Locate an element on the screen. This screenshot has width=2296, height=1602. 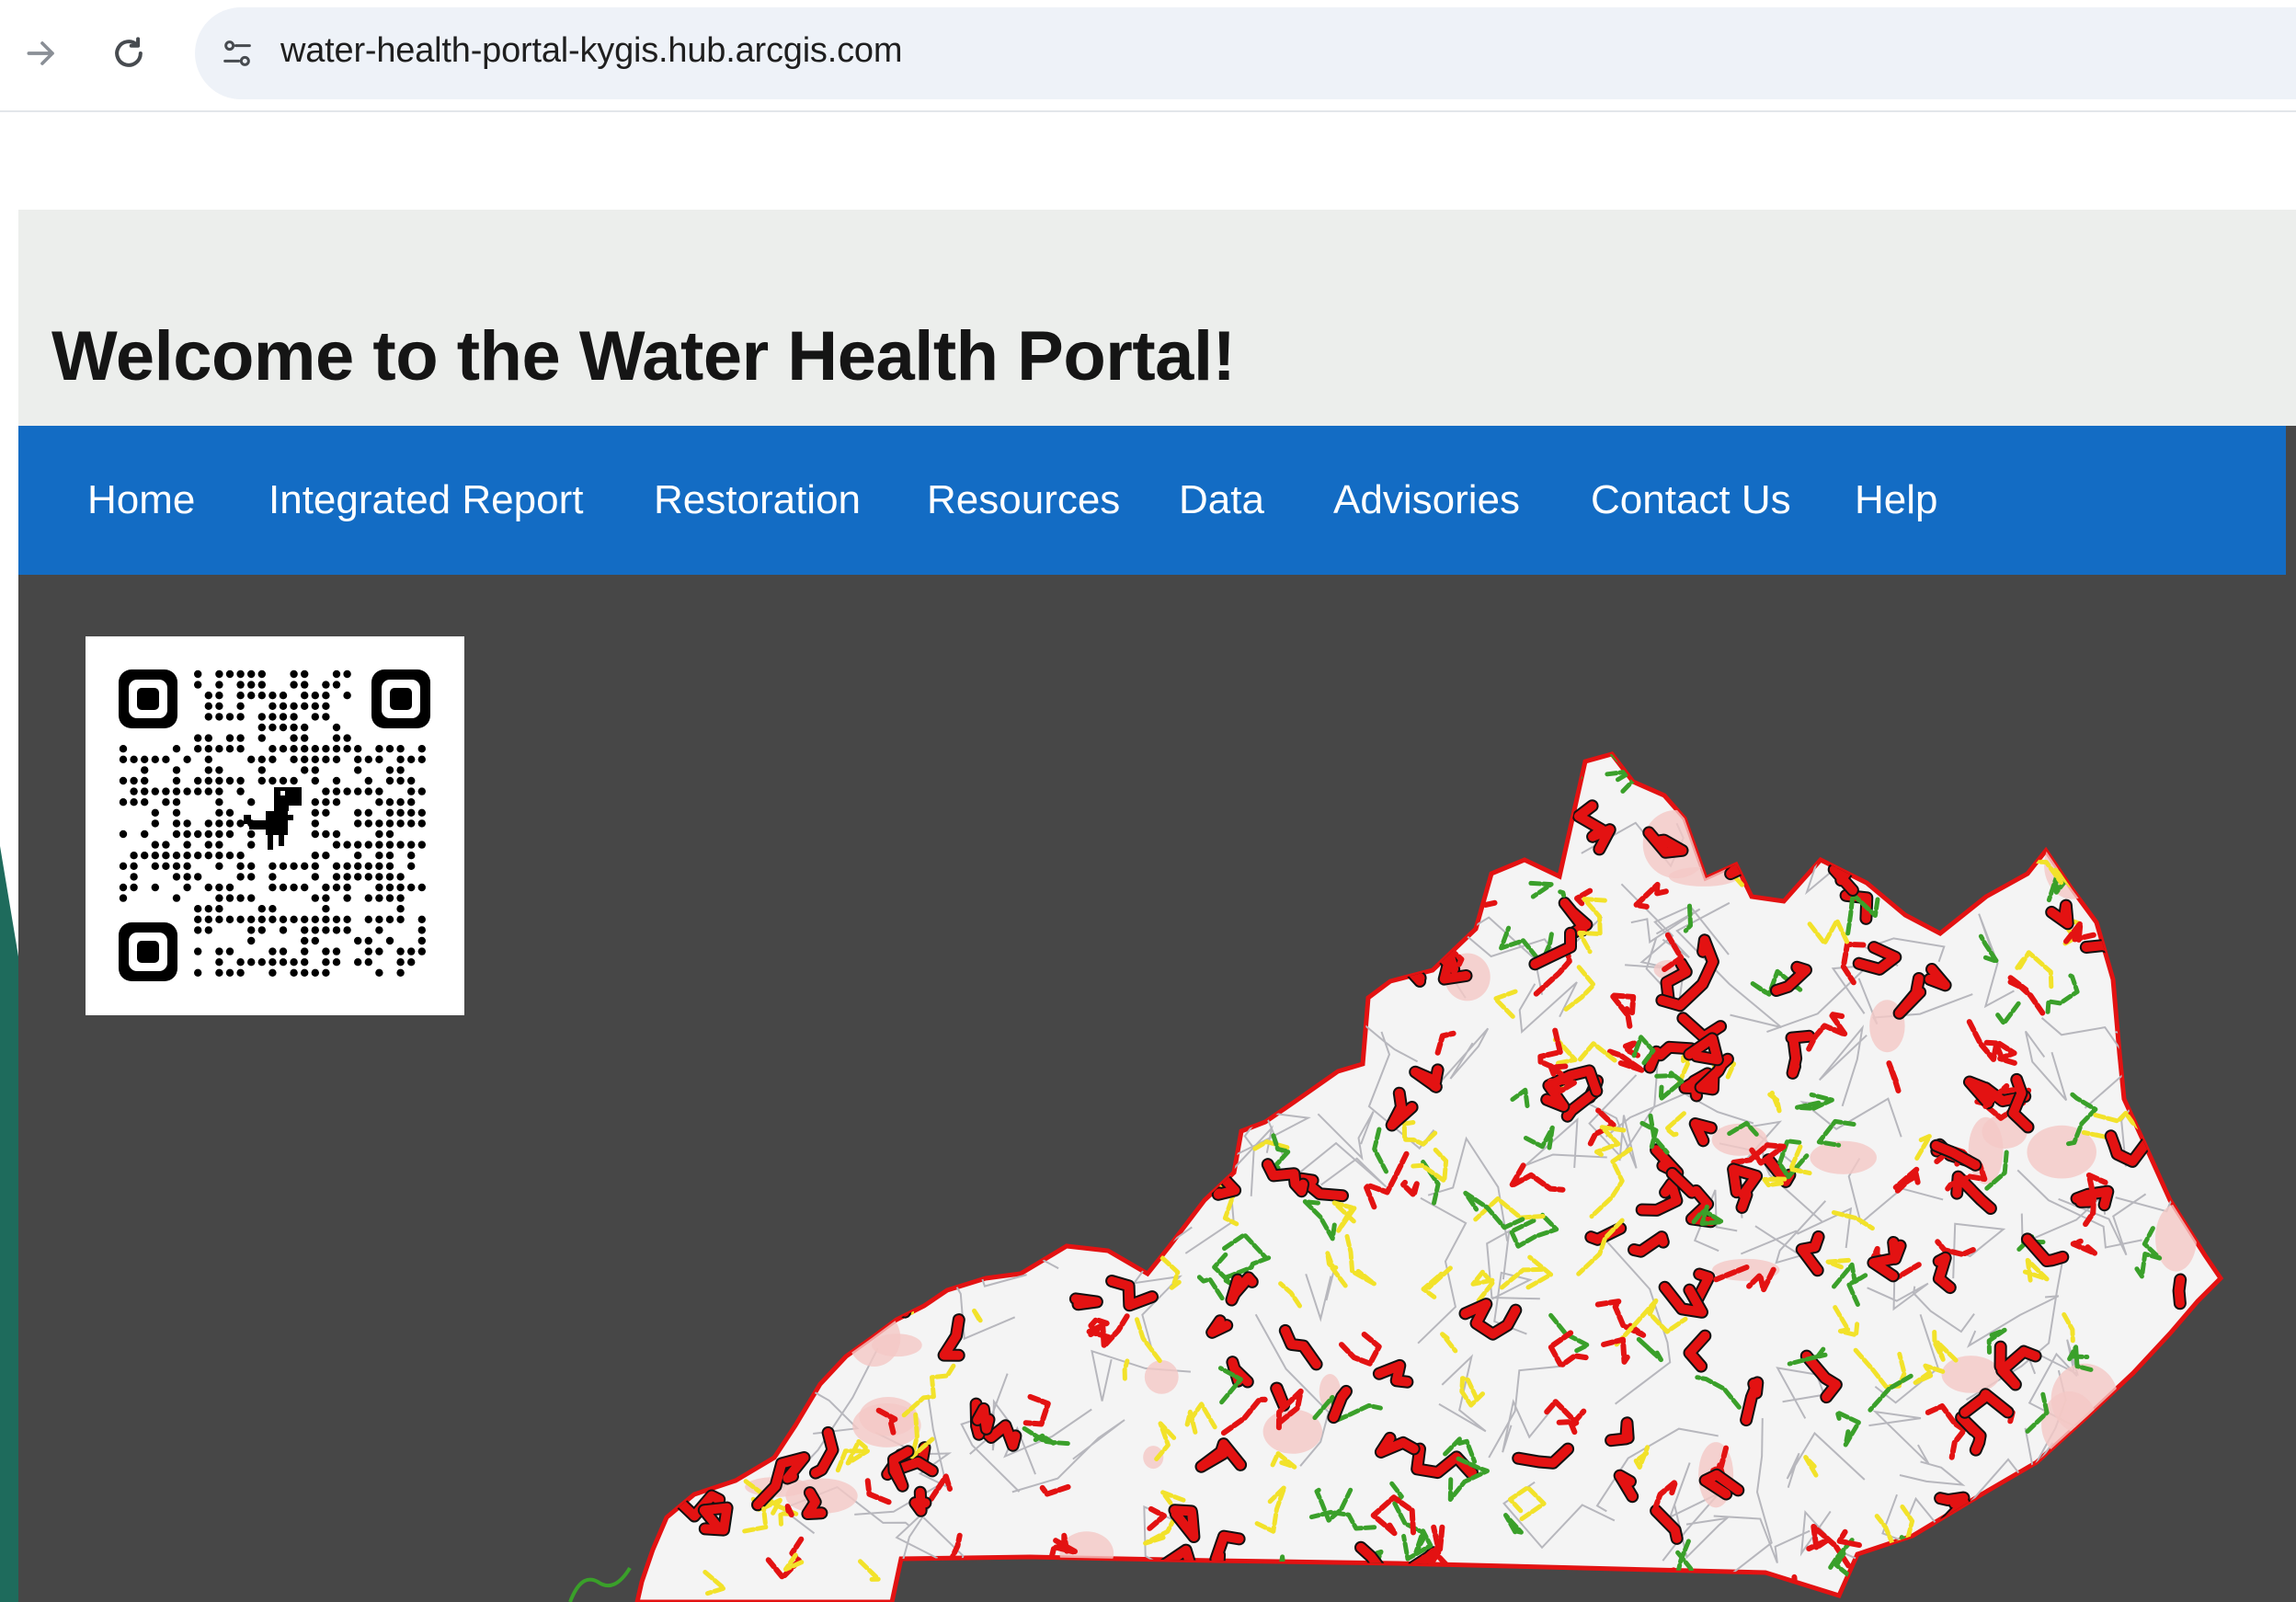
forward-button is located at coordinates (42, 53).